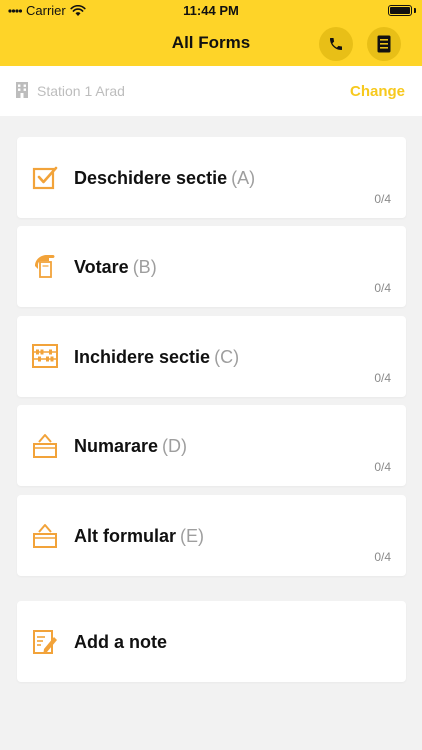 The height and width of the screenshot is (750, 422). Describe the element at coordinates (377, 91) in the screenshot. I see `change-station-button: Change` at that location.